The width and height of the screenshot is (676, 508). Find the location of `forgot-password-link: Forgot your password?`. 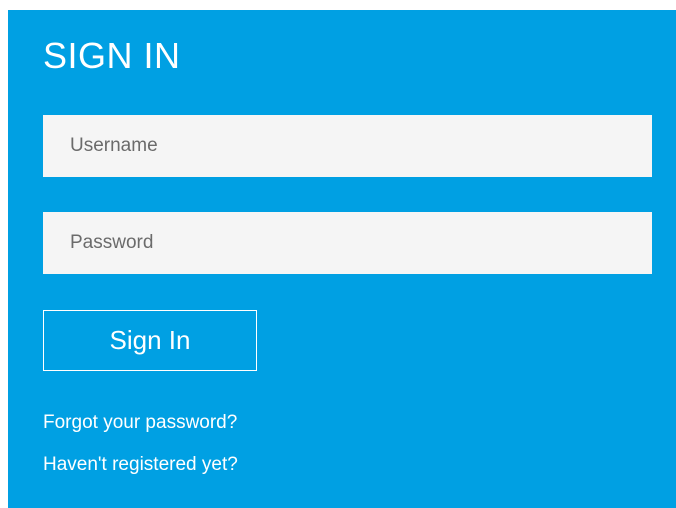

forgot-password-link: Forgot your password? is located at coordinates (140, 423).